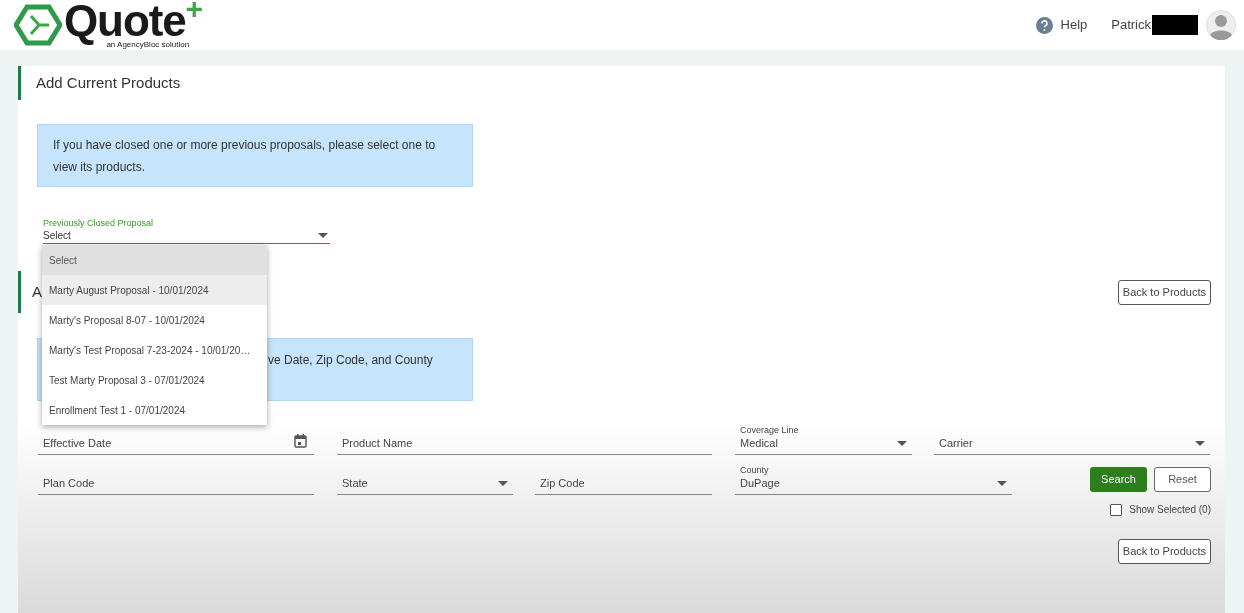 The height and width of the screenshot is (613, 1244). I want to click on section-title: Add Current Products, so click(108, 82).